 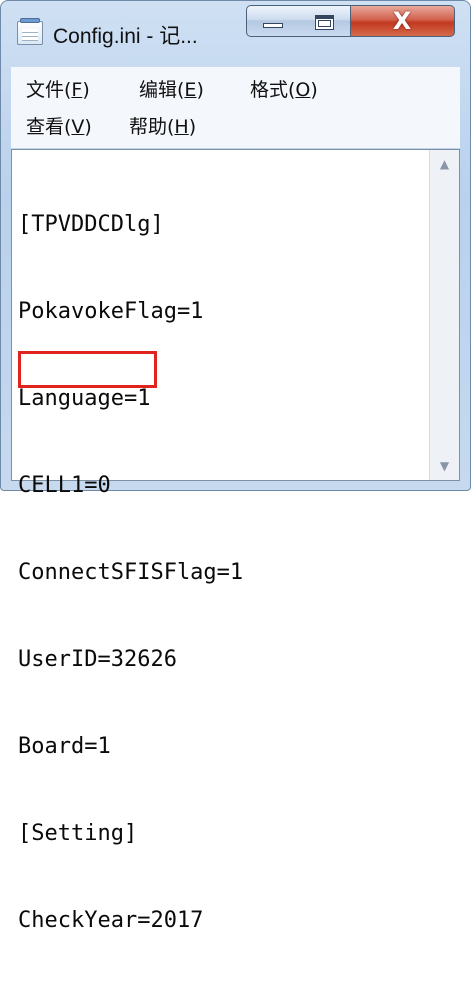 What do you see at coordinates (30, 31) in the screenshot?
I see `notepad-icon` at bounding box center [30, 31].